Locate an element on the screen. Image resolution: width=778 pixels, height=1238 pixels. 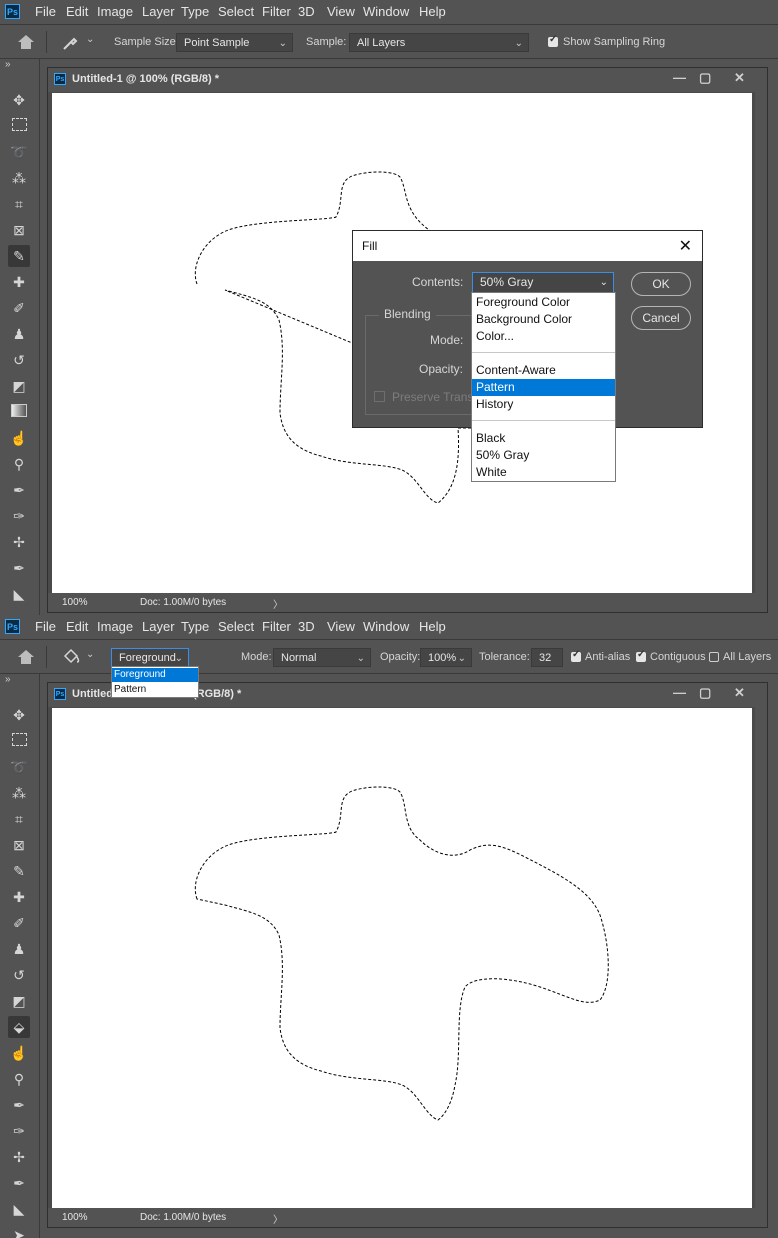
fill-source-options-list: Foreground Pattern is located at coordinates (155, 682).